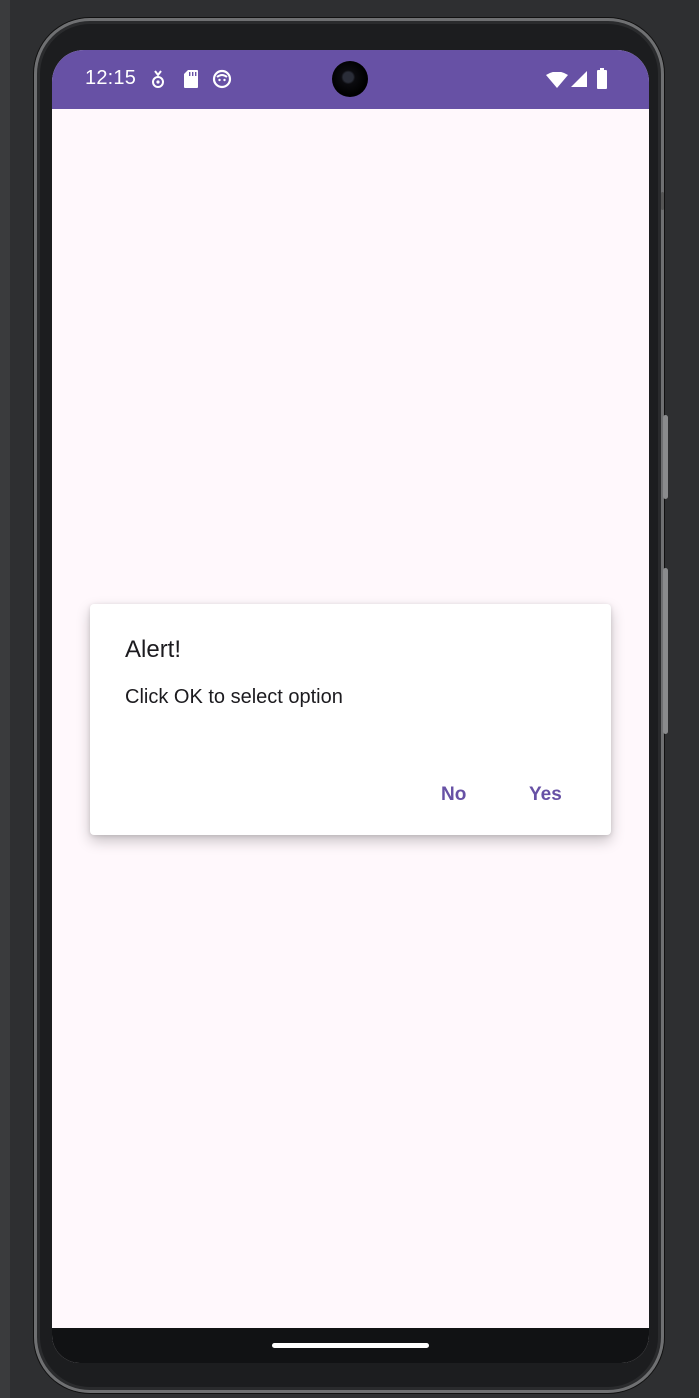  Describe the element at coordinates (234, 697) in the screenshot. I see `dialog-message: Click OK to select option` at that location.